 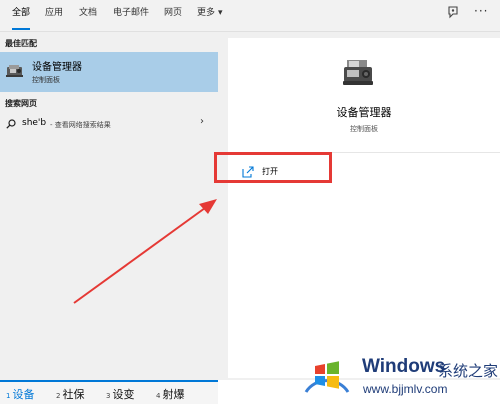 What do you see at coordinates (173, 16) in the screenshot?
I see `tab-web: 网页` at bounding box center [173, 16].